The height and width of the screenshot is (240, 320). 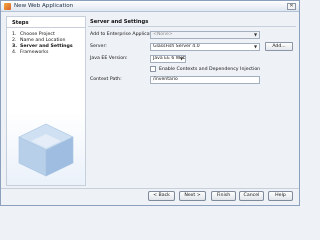 What do you see at coordinates (119, 22) in the screenshot?
I see `panel-title: Server and Settings` at bounding box center [119, 22].